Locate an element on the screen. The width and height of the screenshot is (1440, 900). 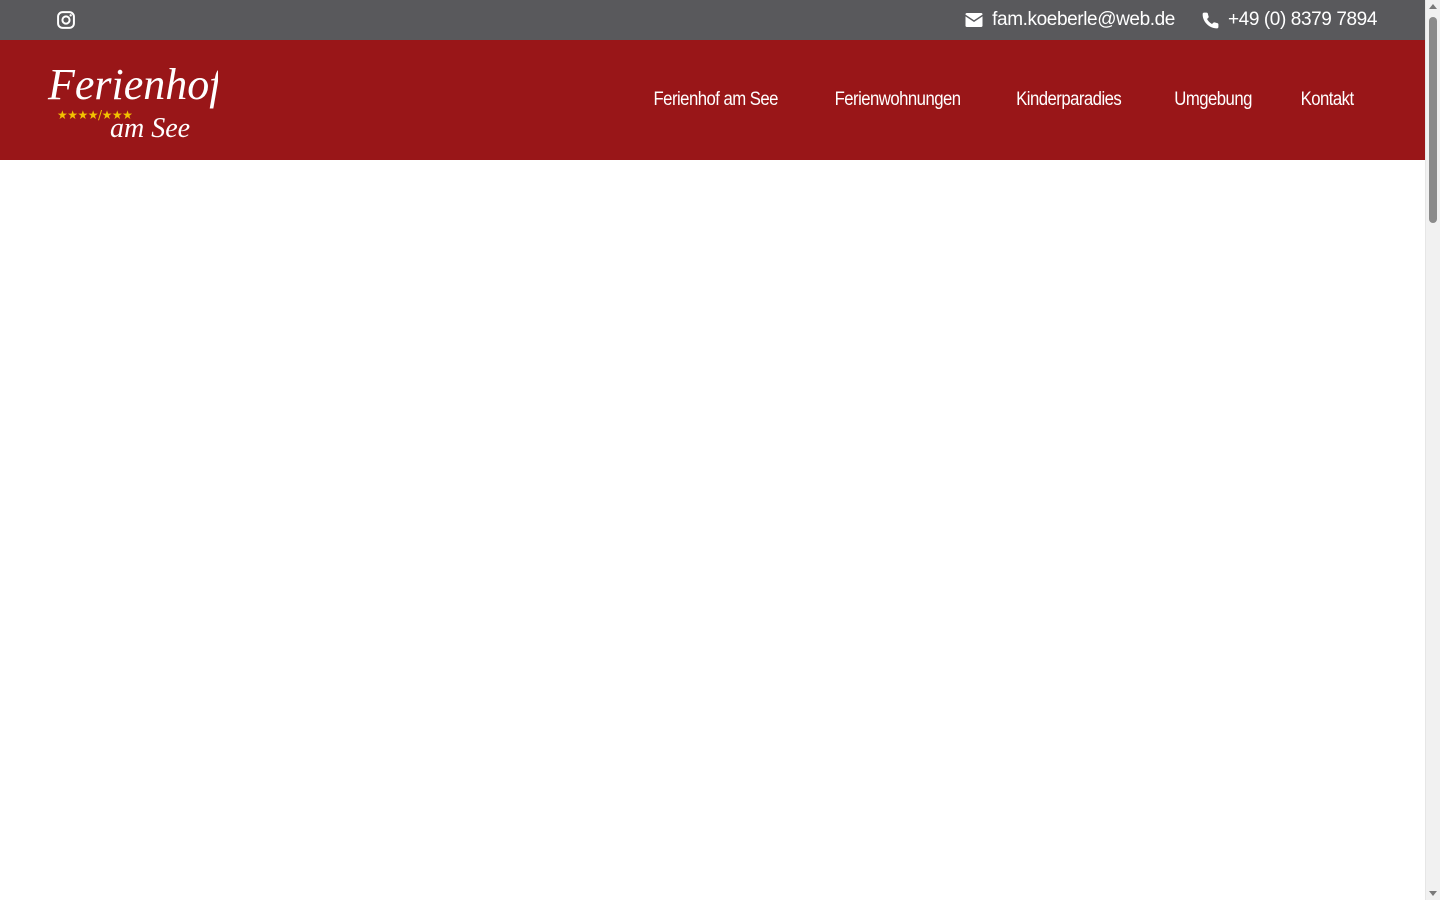
svg-text: Ferienhof is located at coordinates (132, 84).